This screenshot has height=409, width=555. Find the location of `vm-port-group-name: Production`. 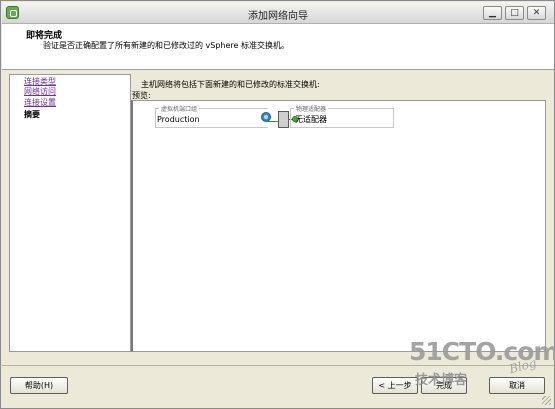

vm-port-group-name: Production is located at coordinates (178, 119).